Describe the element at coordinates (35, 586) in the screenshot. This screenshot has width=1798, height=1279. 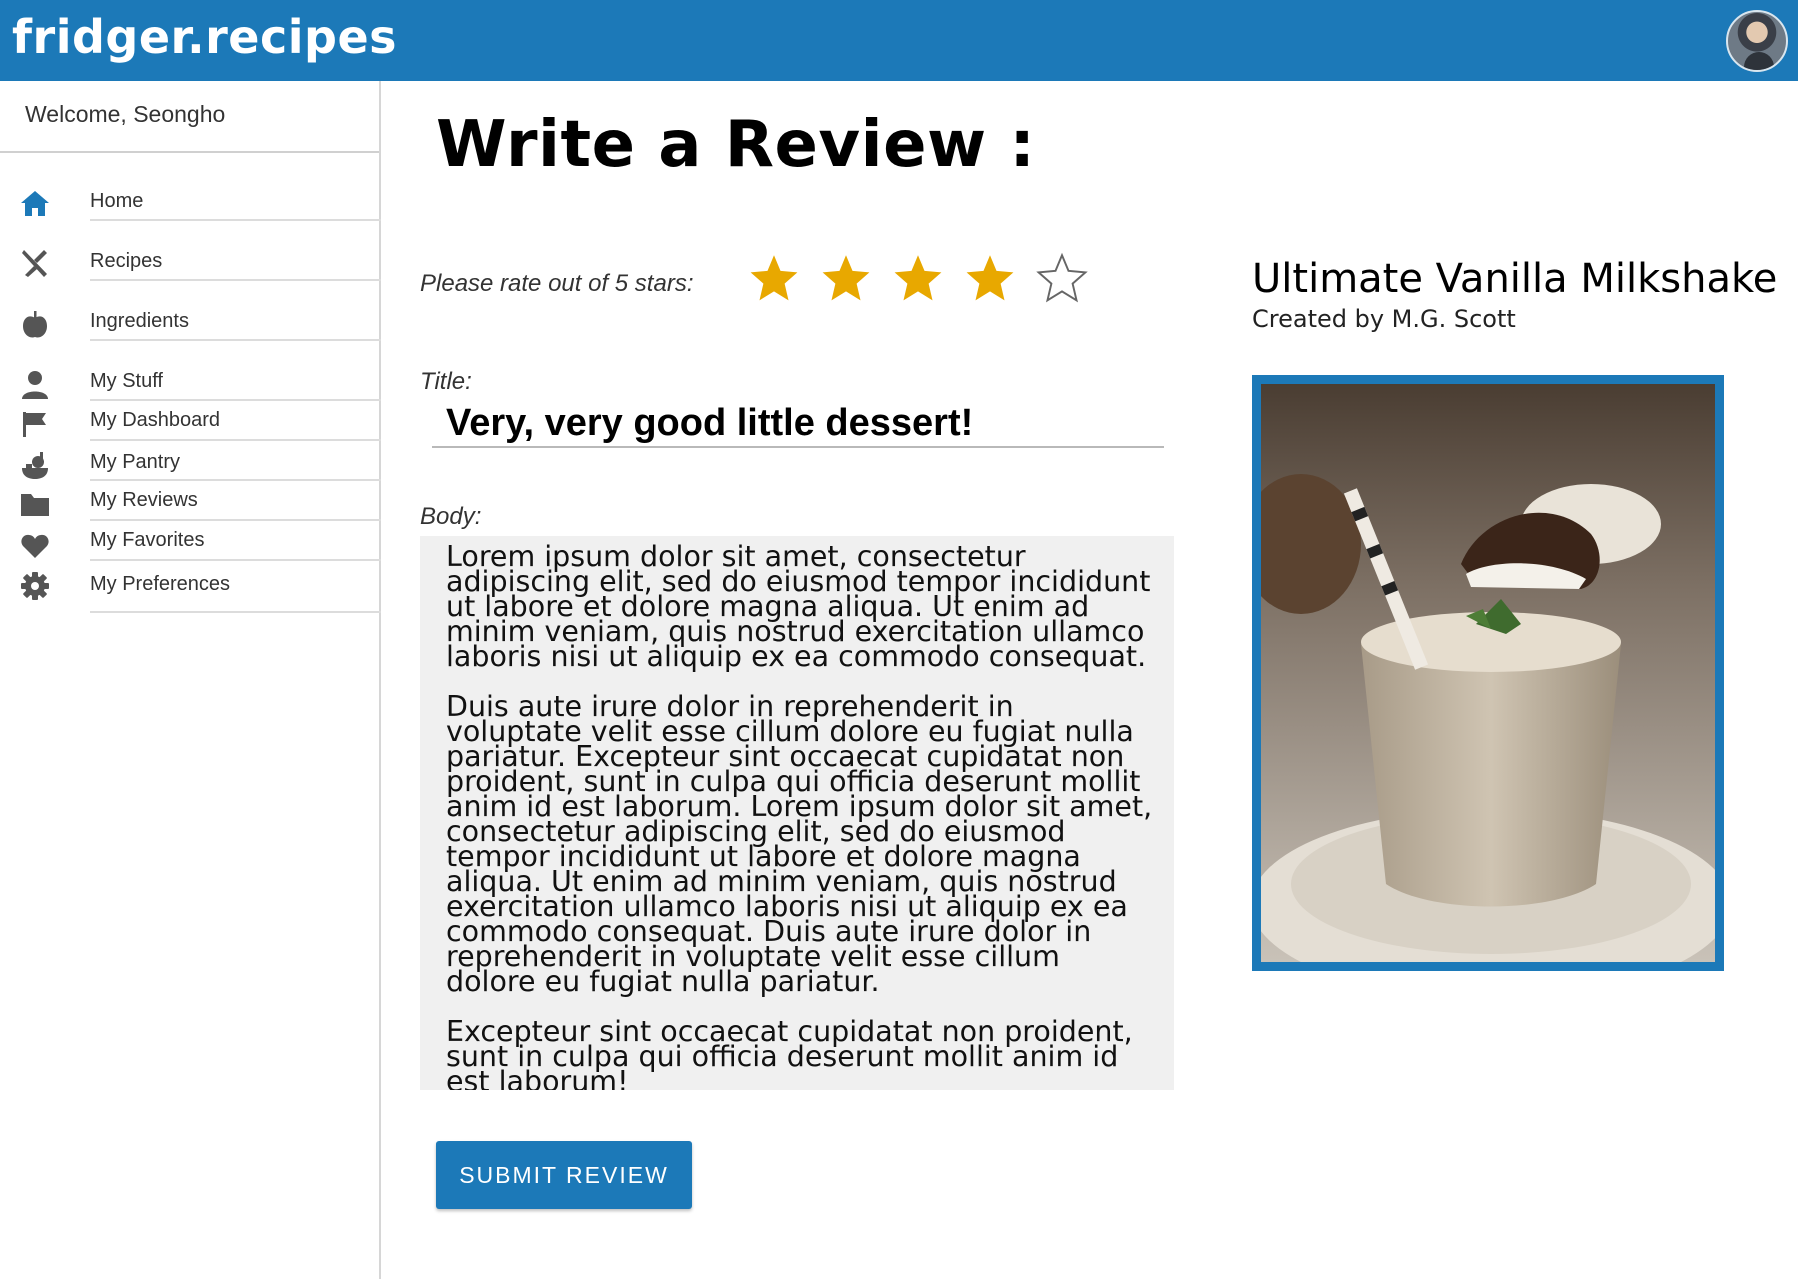
I see `gear-icon` at that location.